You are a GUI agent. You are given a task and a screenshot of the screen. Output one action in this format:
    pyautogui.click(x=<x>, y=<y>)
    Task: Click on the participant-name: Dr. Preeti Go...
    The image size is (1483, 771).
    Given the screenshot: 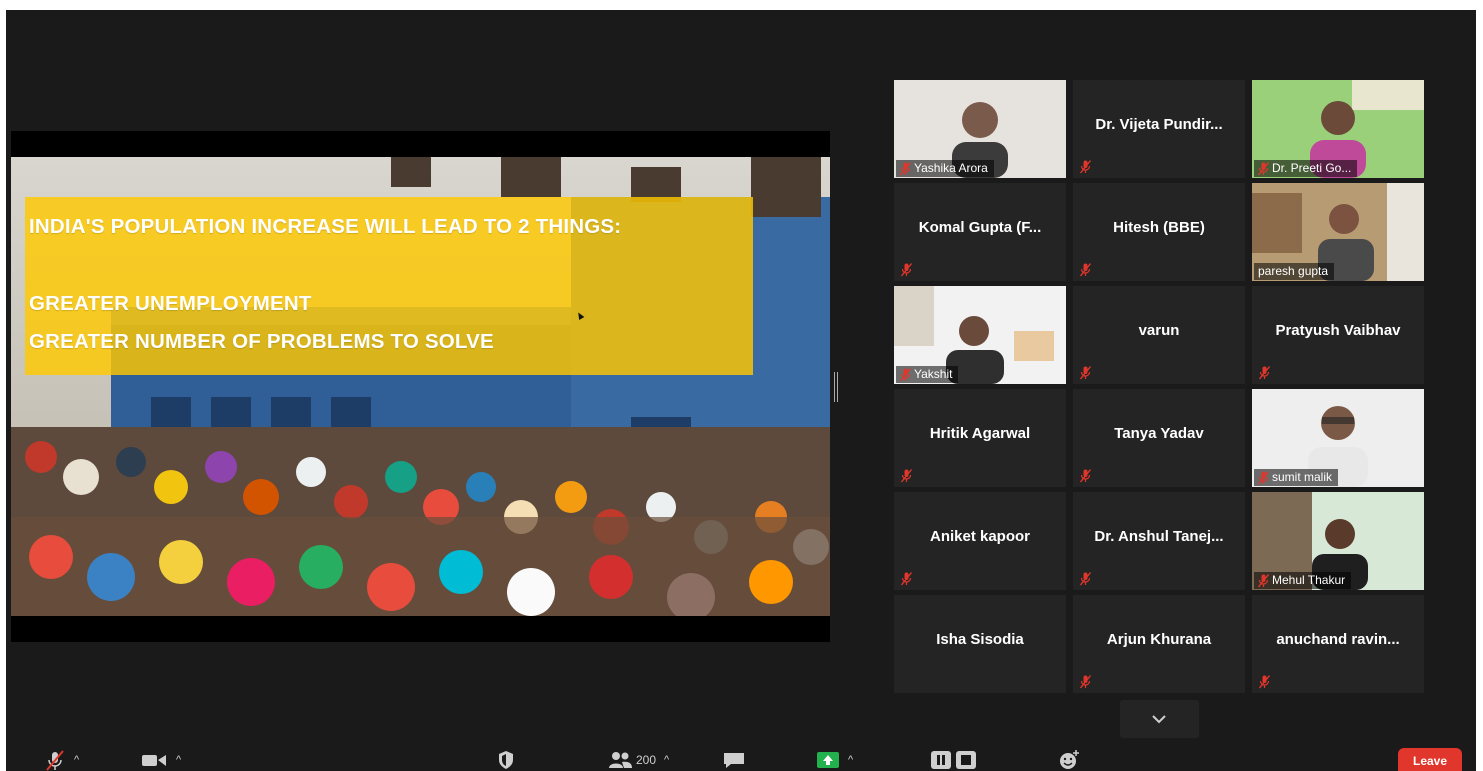 What is the action you would take?
    pyautogui.click(x=1312, y=168)
    